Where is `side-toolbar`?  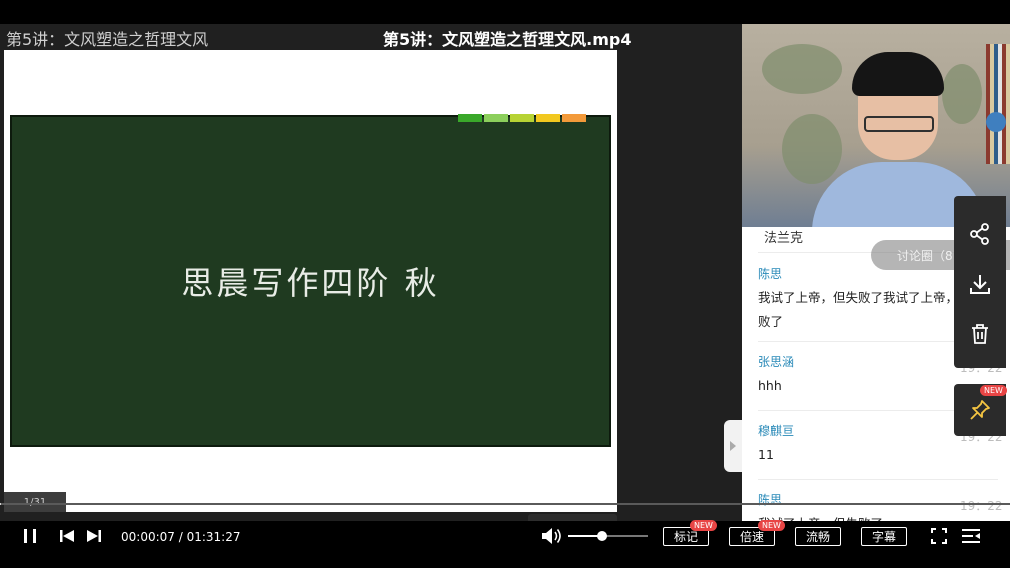
side-toolbar is located at coordinates (980, 282).